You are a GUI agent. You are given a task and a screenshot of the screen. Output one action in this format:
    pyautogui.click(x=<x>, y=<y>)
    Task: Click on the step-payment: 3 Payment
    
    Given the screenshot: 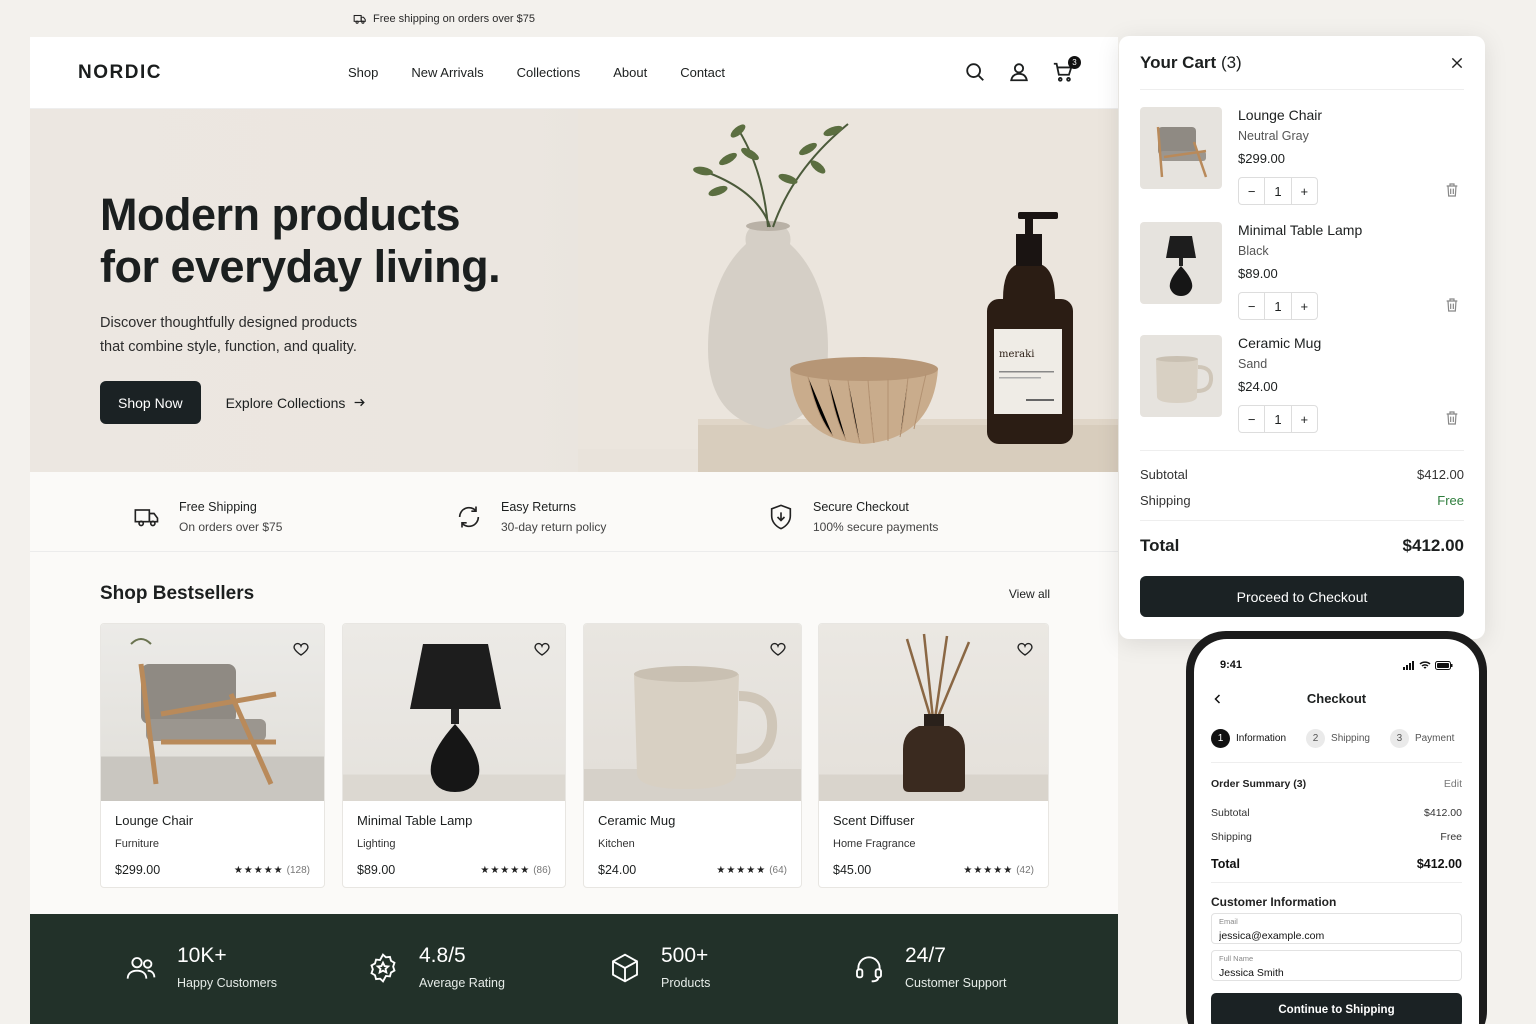 What is the action you would take?
    pyautogui.click(x=1421, y=738)
    